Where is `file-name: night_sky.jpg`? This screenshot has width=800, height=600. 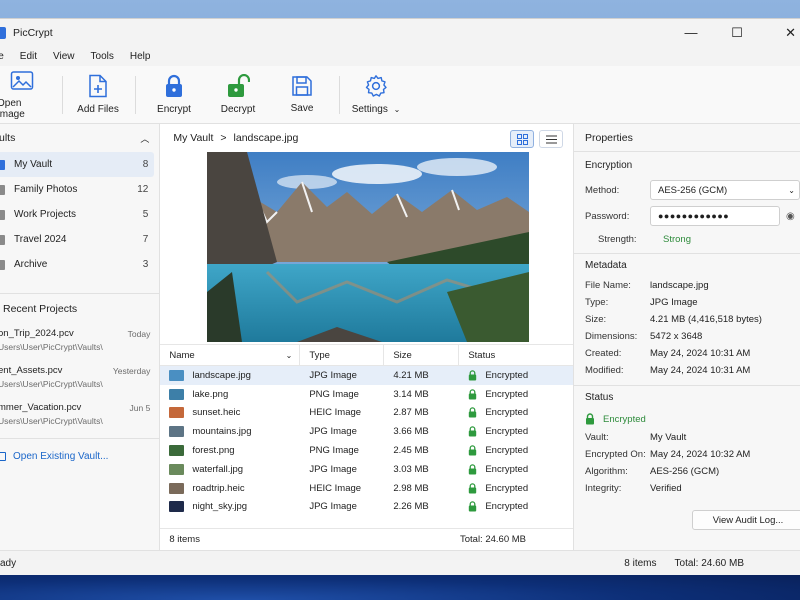 file-name: night_sky.jpg is located at coordinates (220, 507).